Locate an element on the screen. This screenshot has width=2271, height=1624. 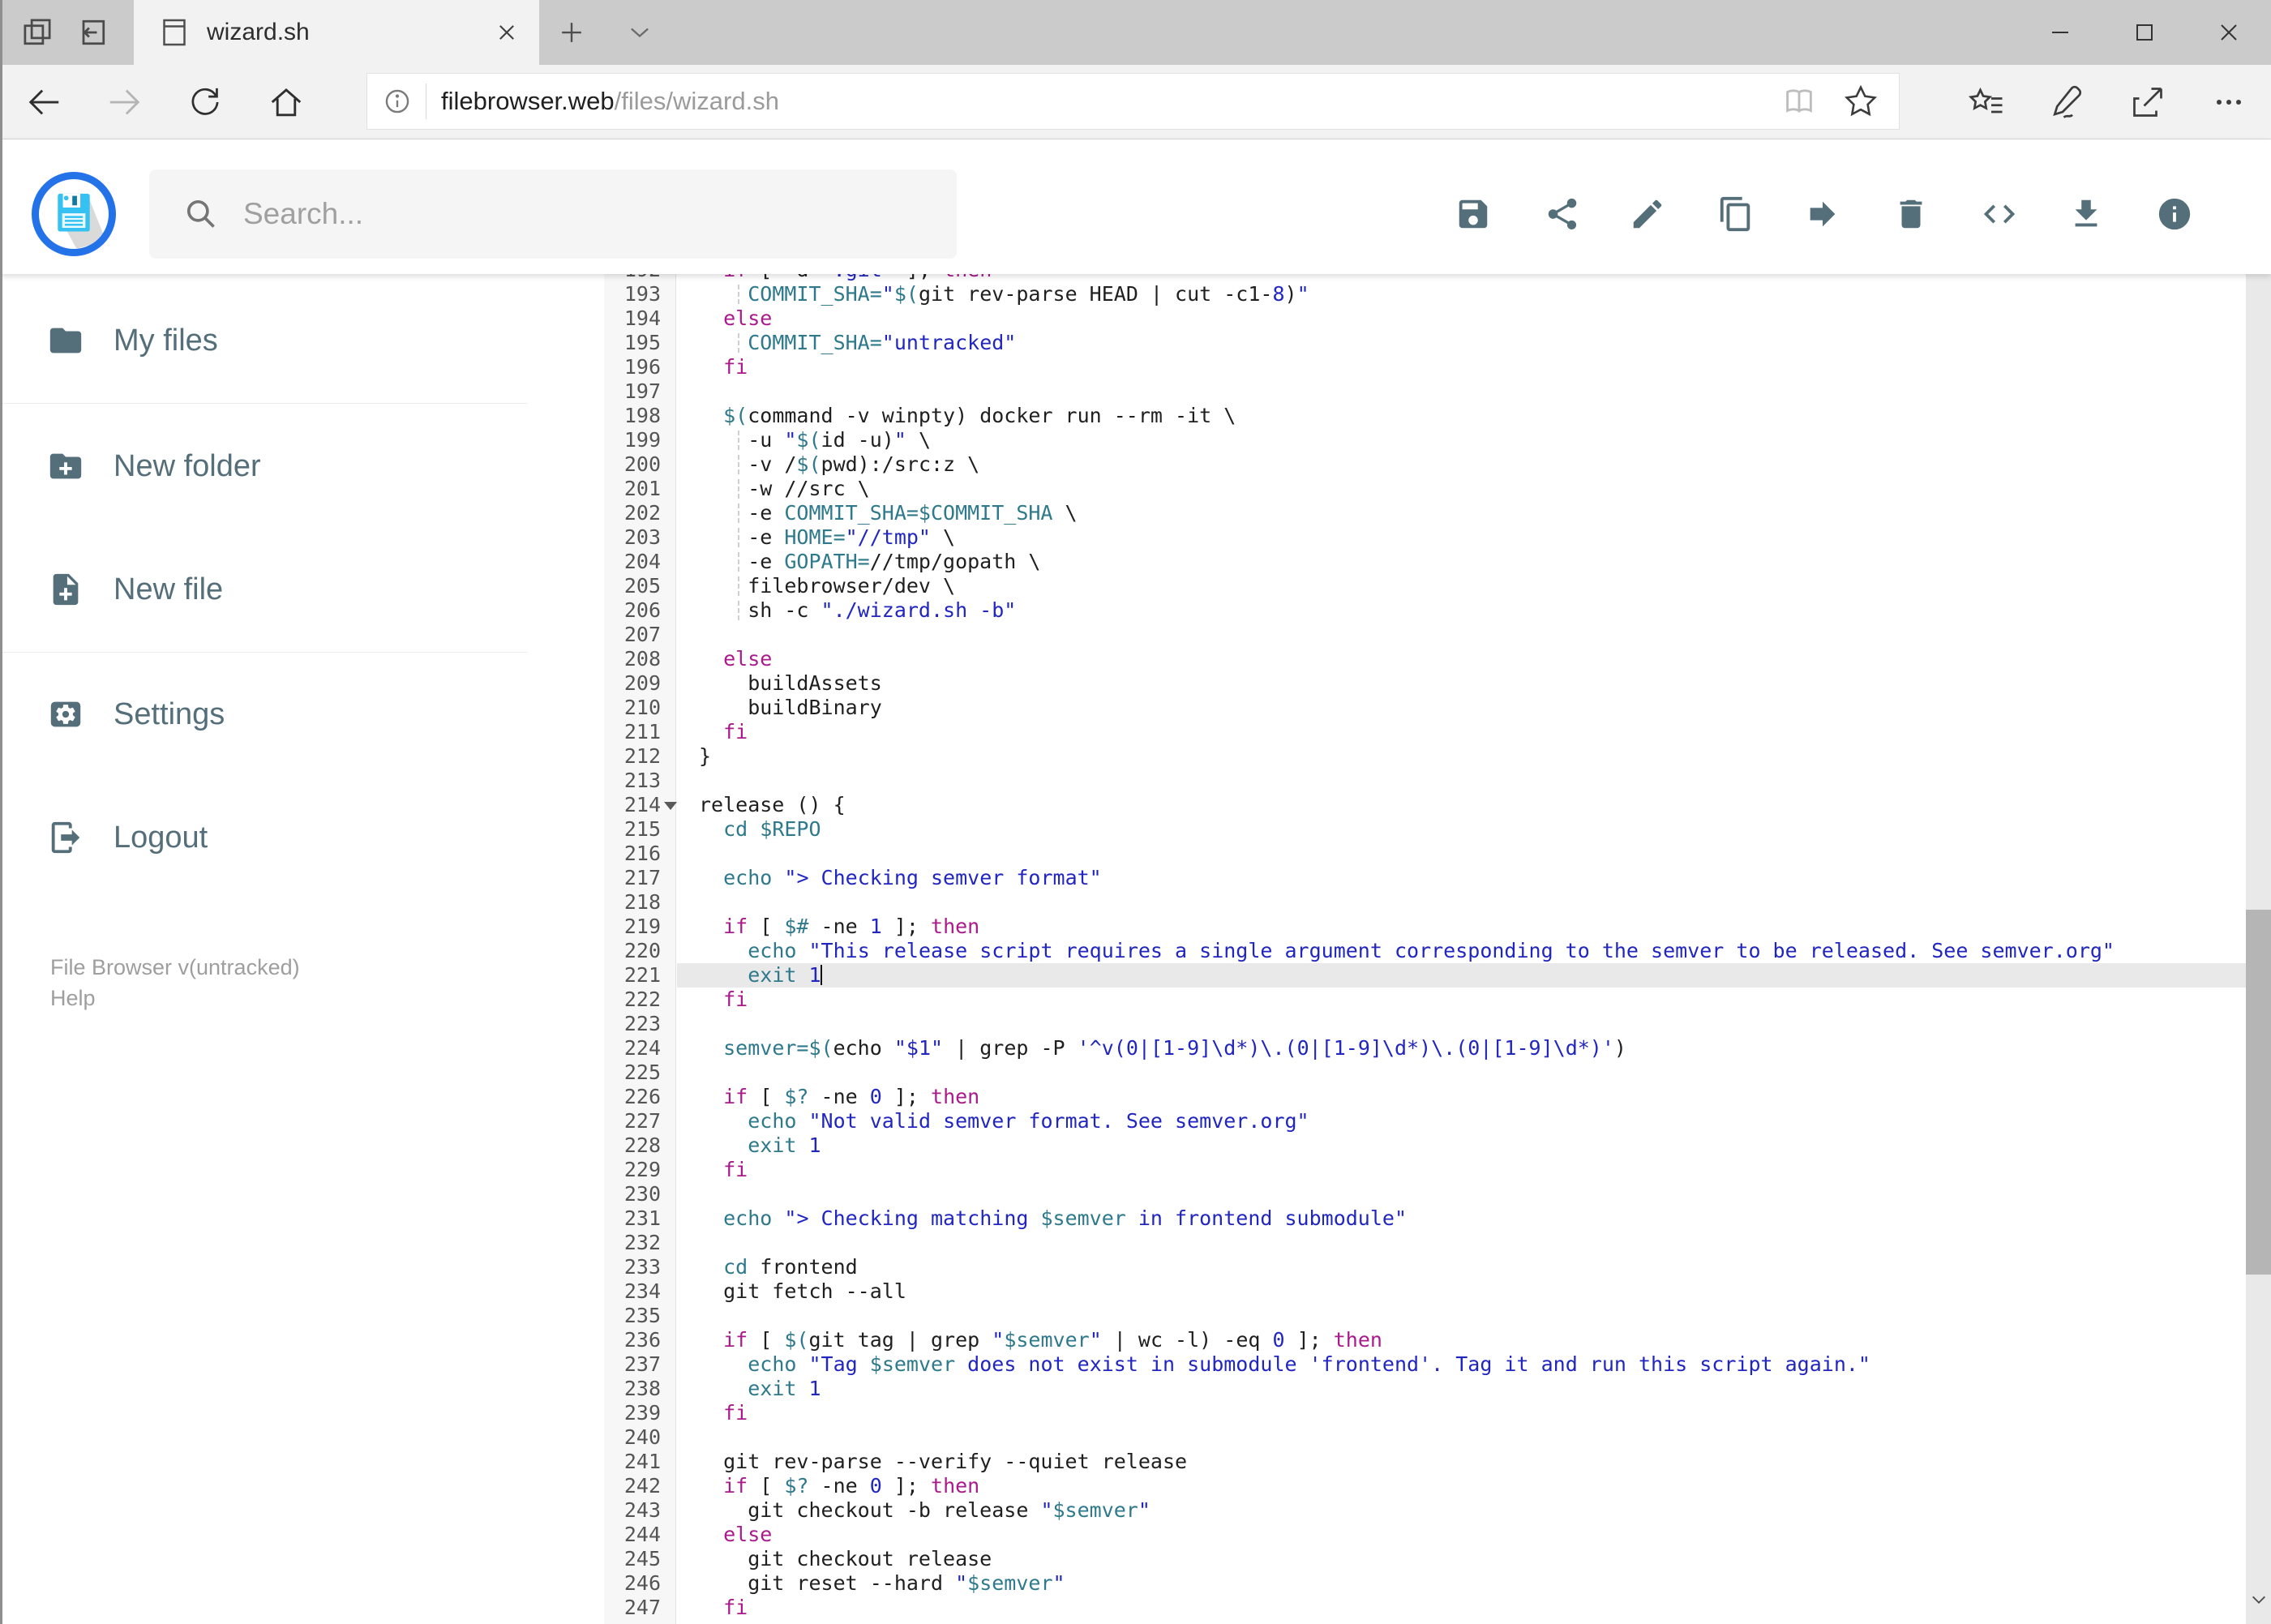
code-line: cd frontend is located at coordinates (1462, 1267).